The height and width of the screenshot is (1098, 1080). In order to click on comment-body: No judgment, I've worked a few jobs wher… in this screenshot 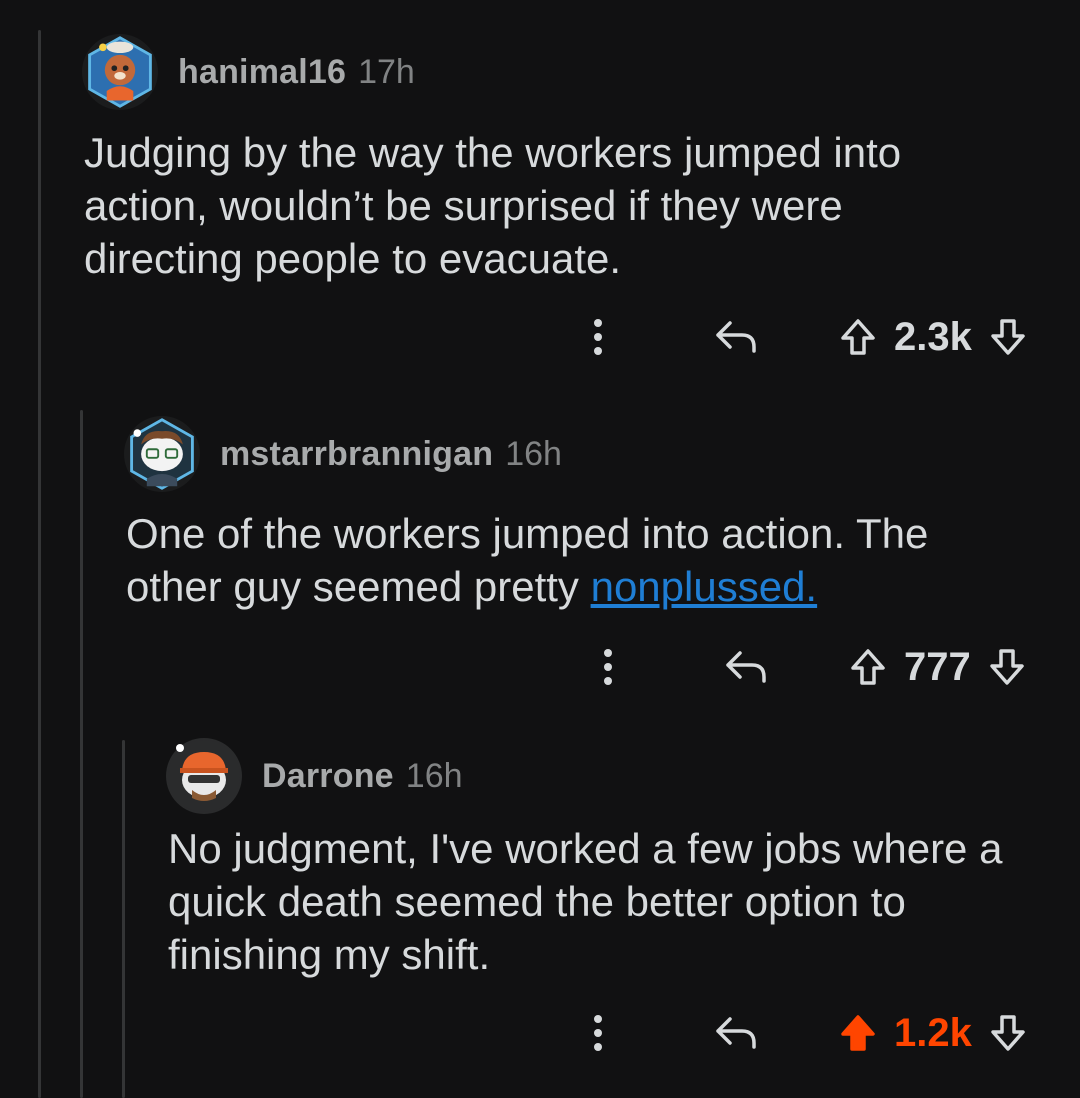, I will do `click(585, 901)`.